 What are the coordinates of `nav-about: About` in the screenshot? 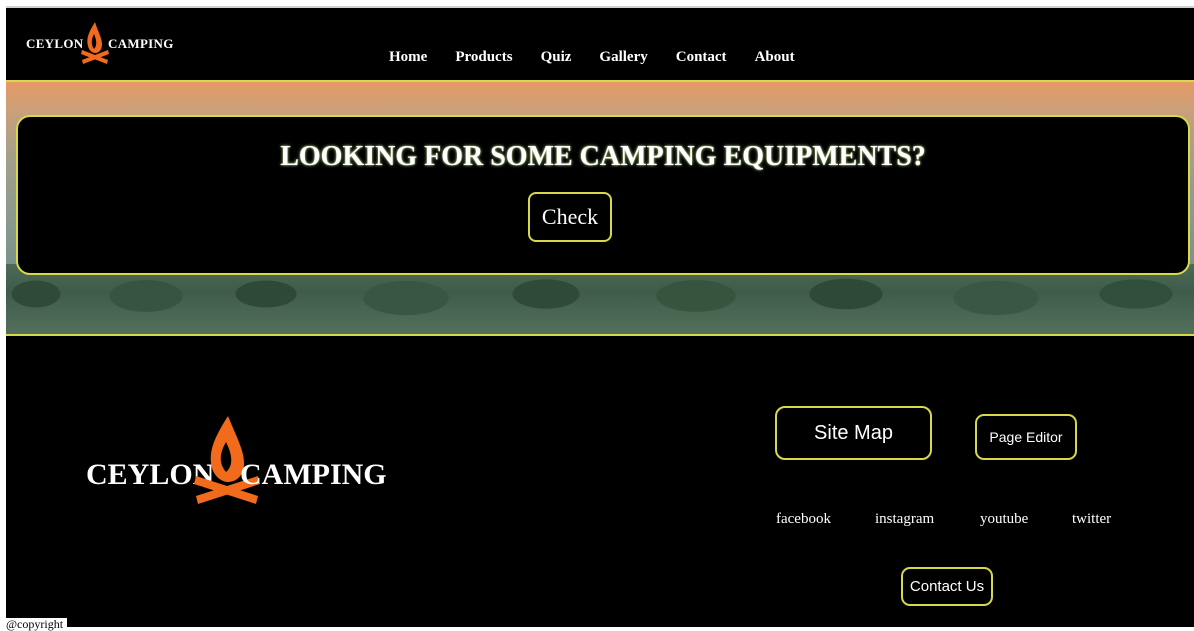 It's located at (775, 57).